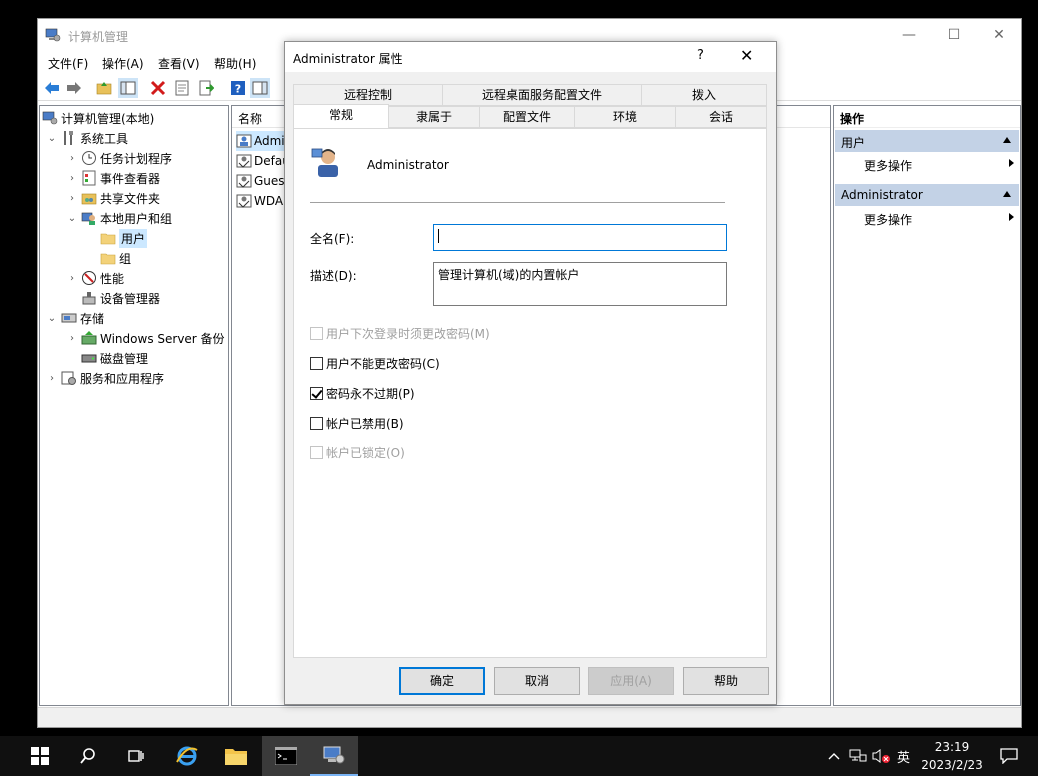  Describe the element at coordinates (69, 138) in the screenshot. I see `tools-icon` at that location.